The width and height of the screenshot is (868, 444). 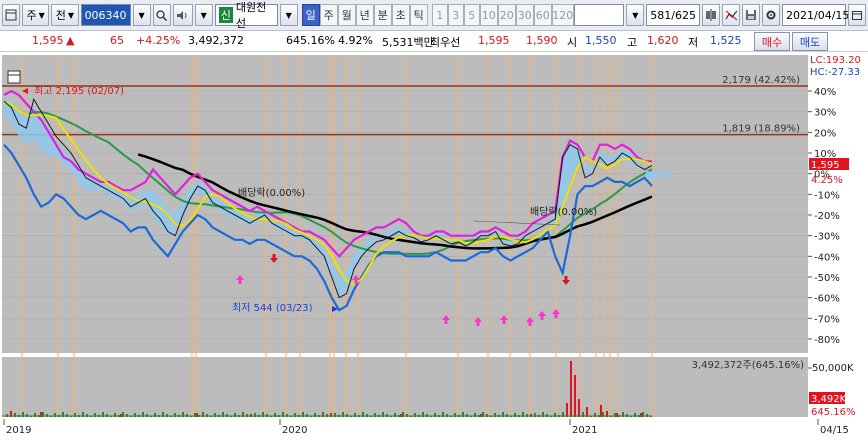 What do you see at coordinates (117, 40) in the screenshot?
I see `price-change: 65` at bounding box center [117, 40].